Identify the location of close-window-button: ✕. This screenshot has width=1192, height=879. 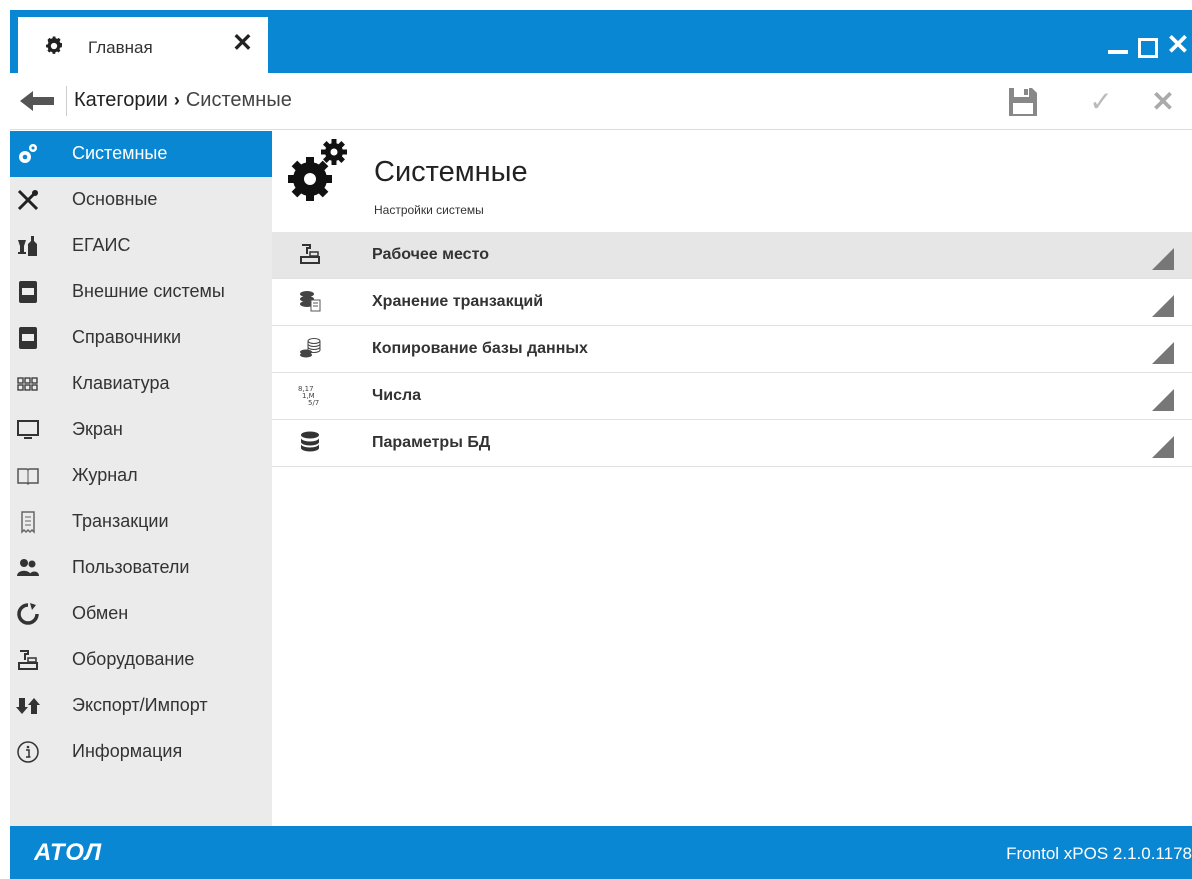
(1178, 45).